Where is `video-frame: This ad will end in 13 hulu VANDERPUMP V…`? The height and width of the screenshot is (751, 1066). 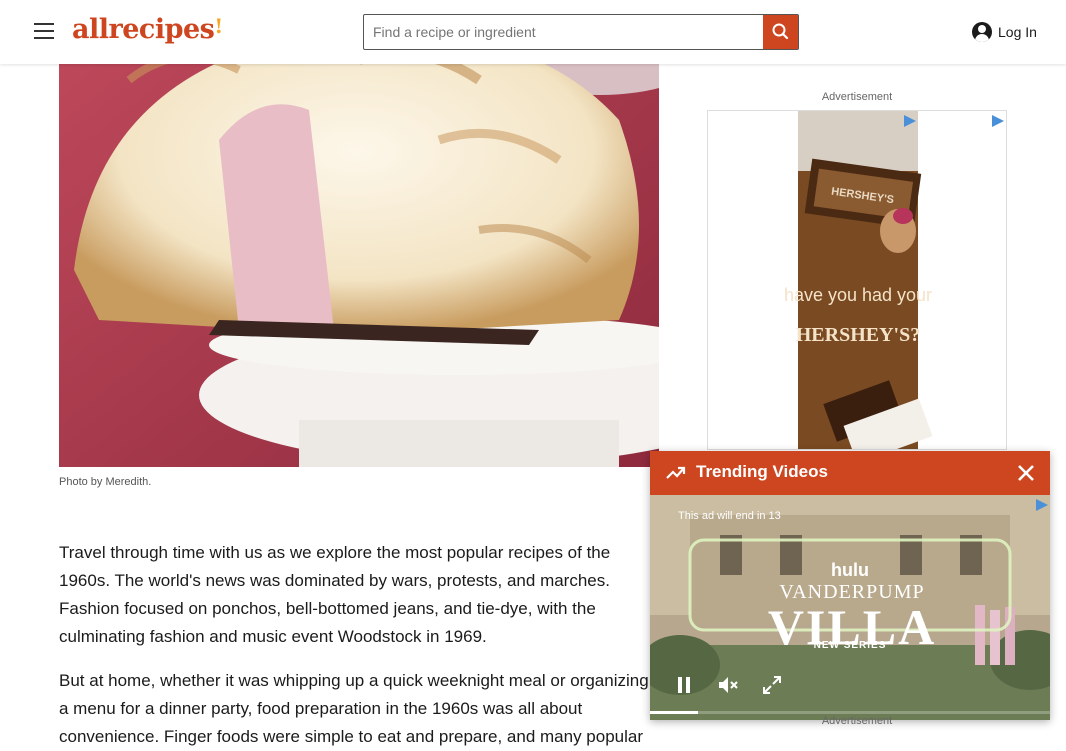
video-frame: This ad will end in 13 hulu VANDERPUMP V… is located at coordinates (850, 607).